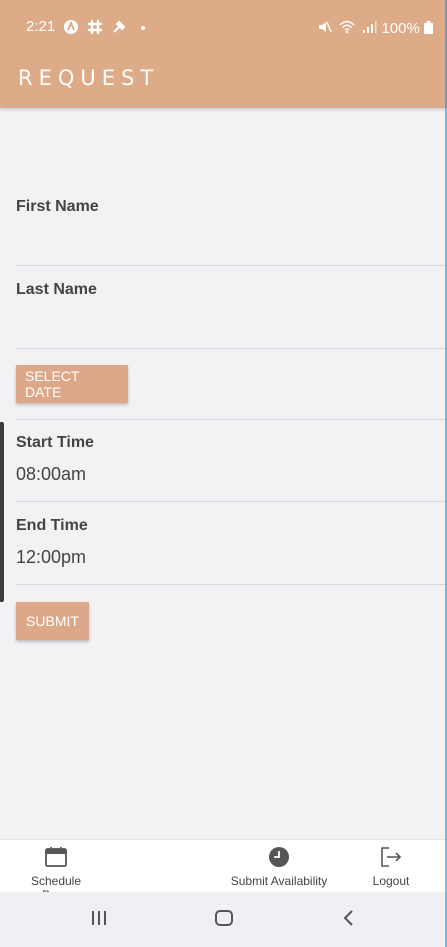  I want to click on start-time-field: Start Time 08:00am, so click(231, 468).